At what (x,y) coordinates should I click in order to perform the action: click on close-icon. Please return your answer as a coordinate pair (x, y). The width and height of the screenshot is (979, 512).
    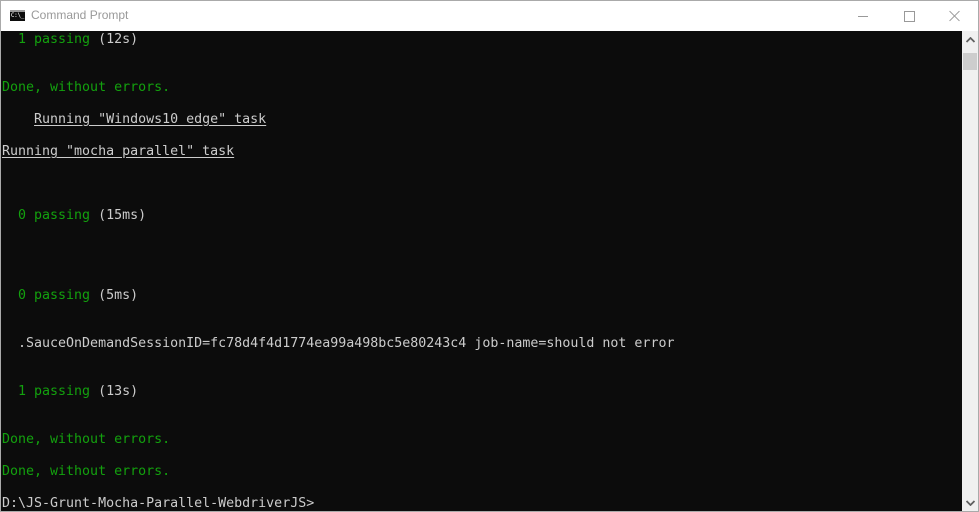
    Looking at the image, I should click on (955, 16).